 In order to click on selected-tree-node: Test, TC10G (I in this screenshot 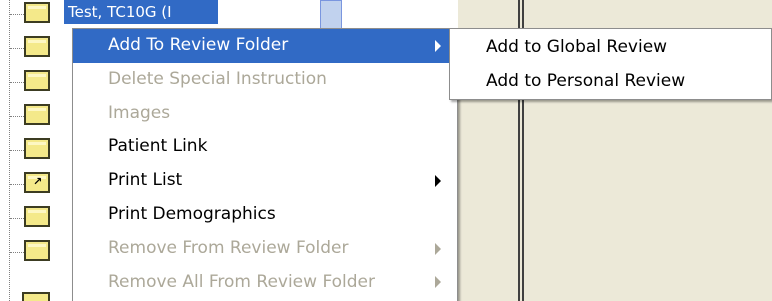, I will do `click(141, 12)`.